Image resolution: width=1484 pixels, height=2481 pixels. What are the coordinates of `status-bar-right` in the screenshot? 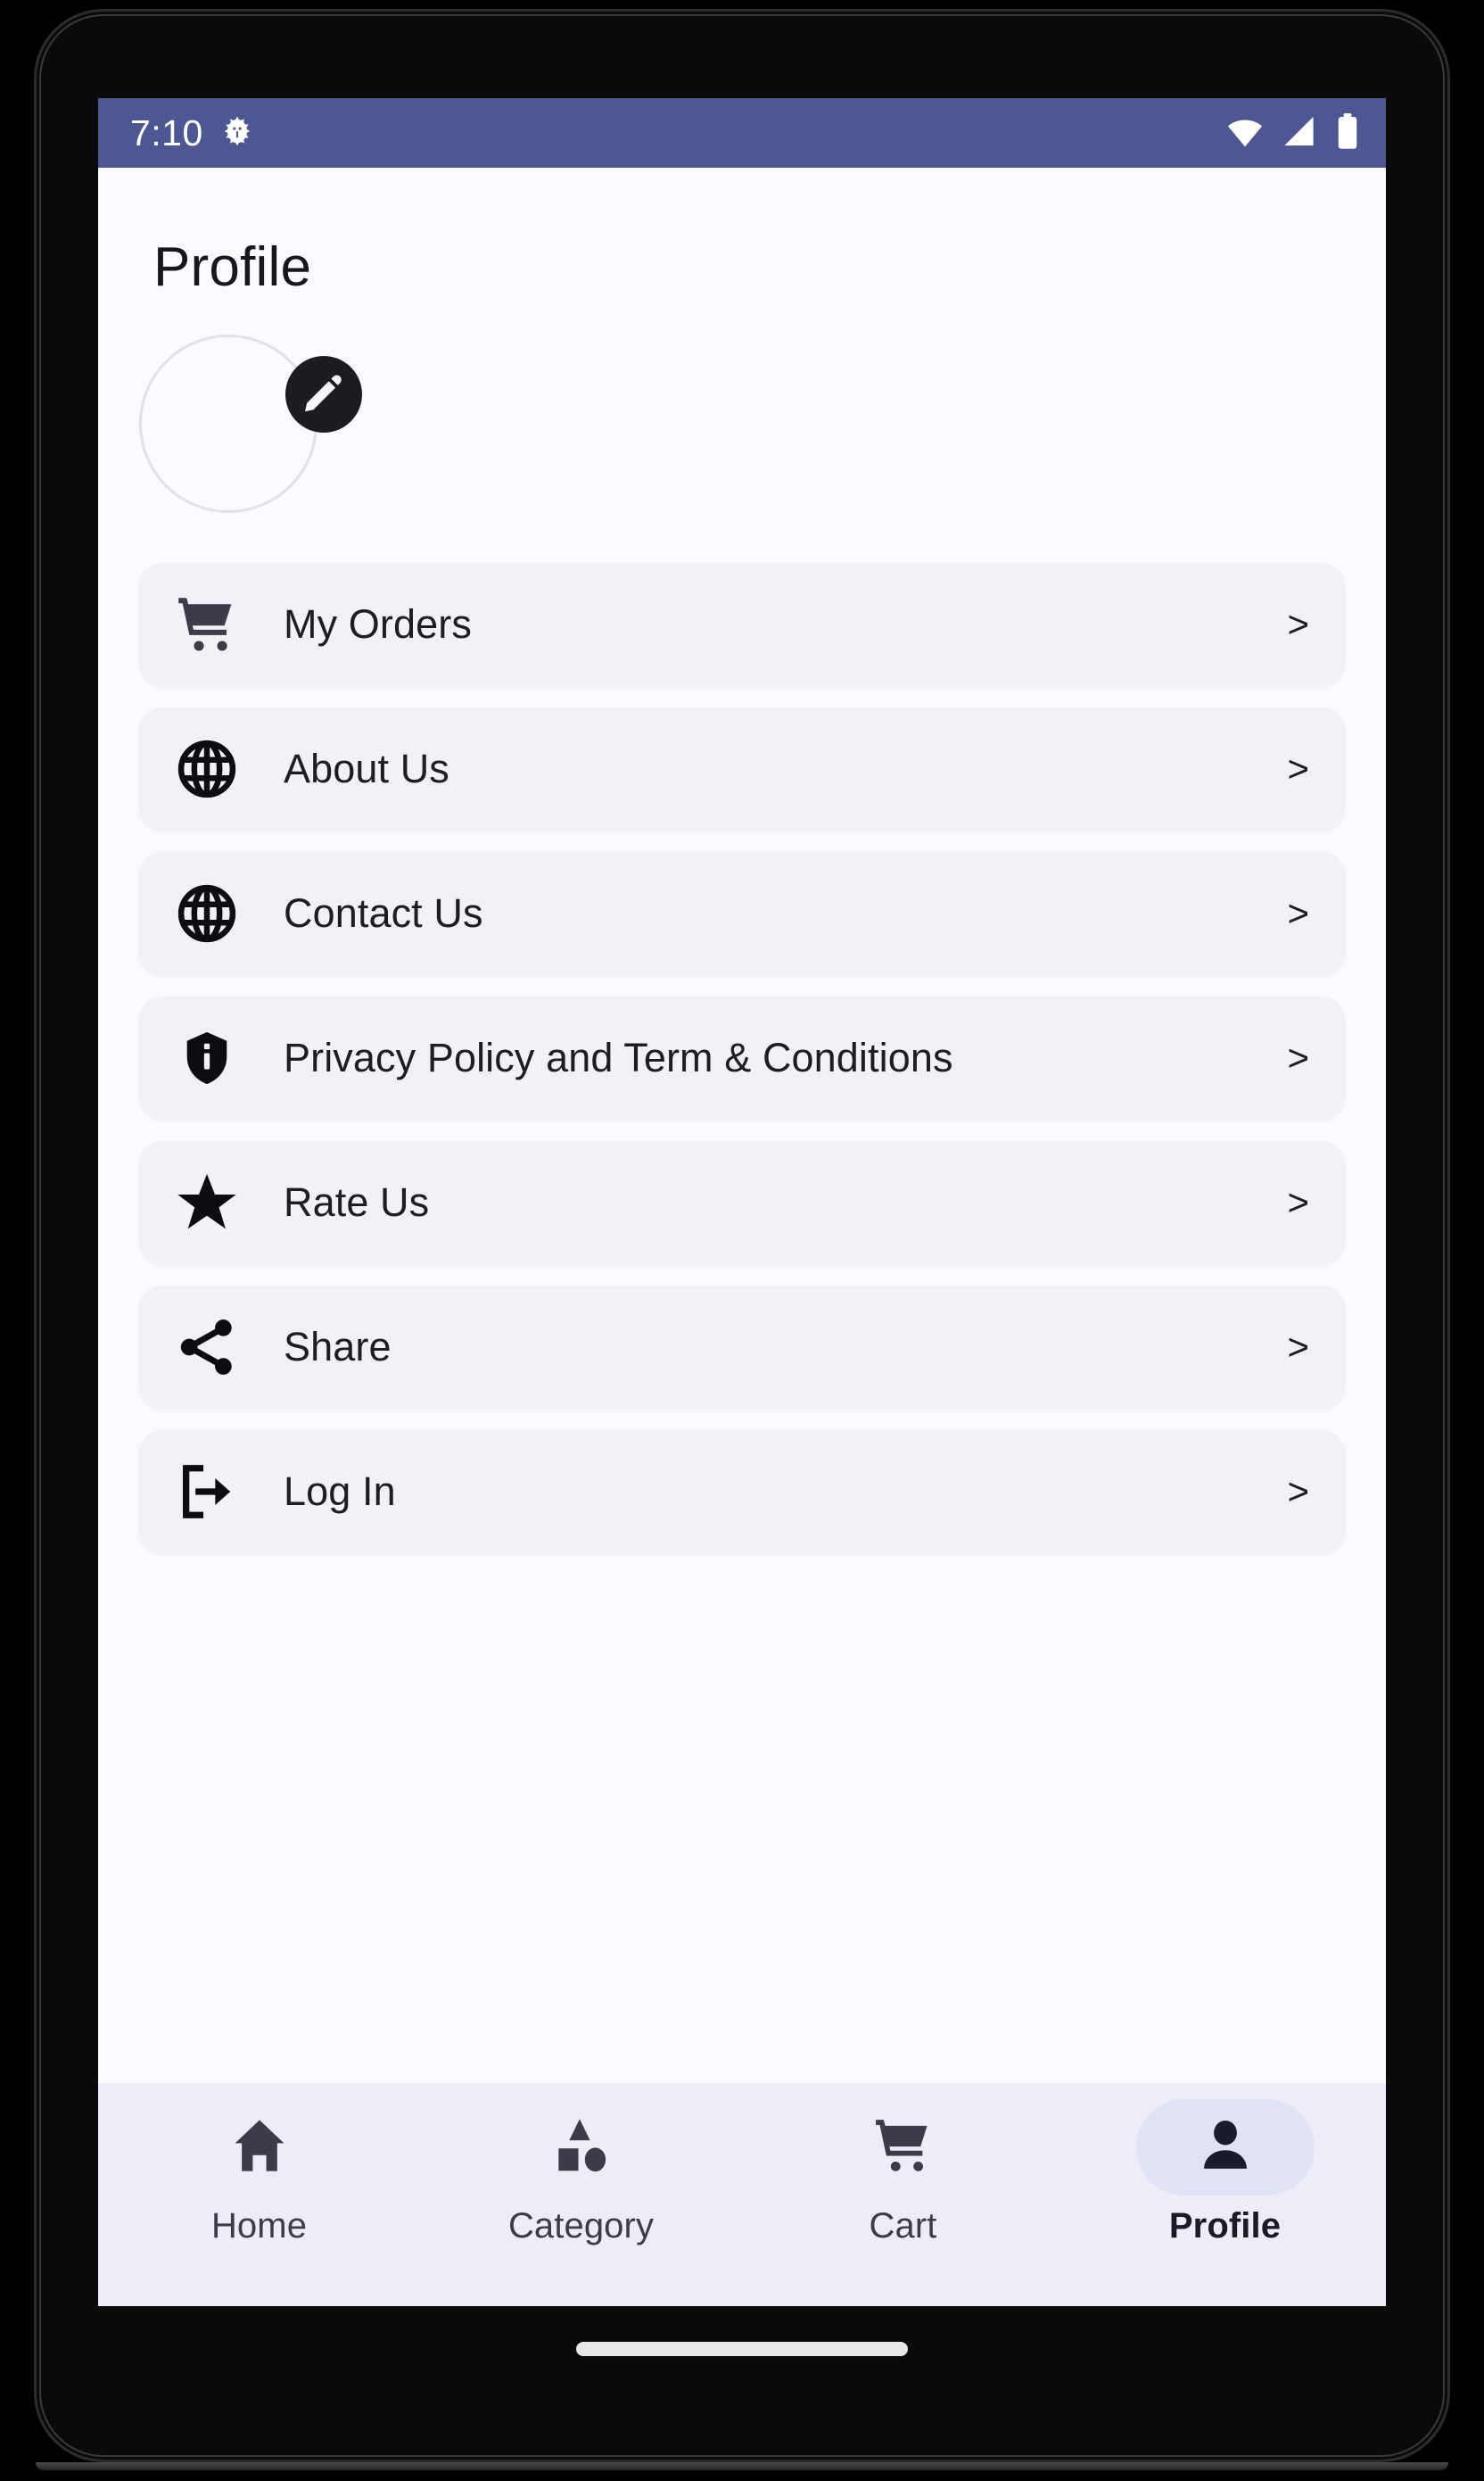 It's located at (1293, 133).